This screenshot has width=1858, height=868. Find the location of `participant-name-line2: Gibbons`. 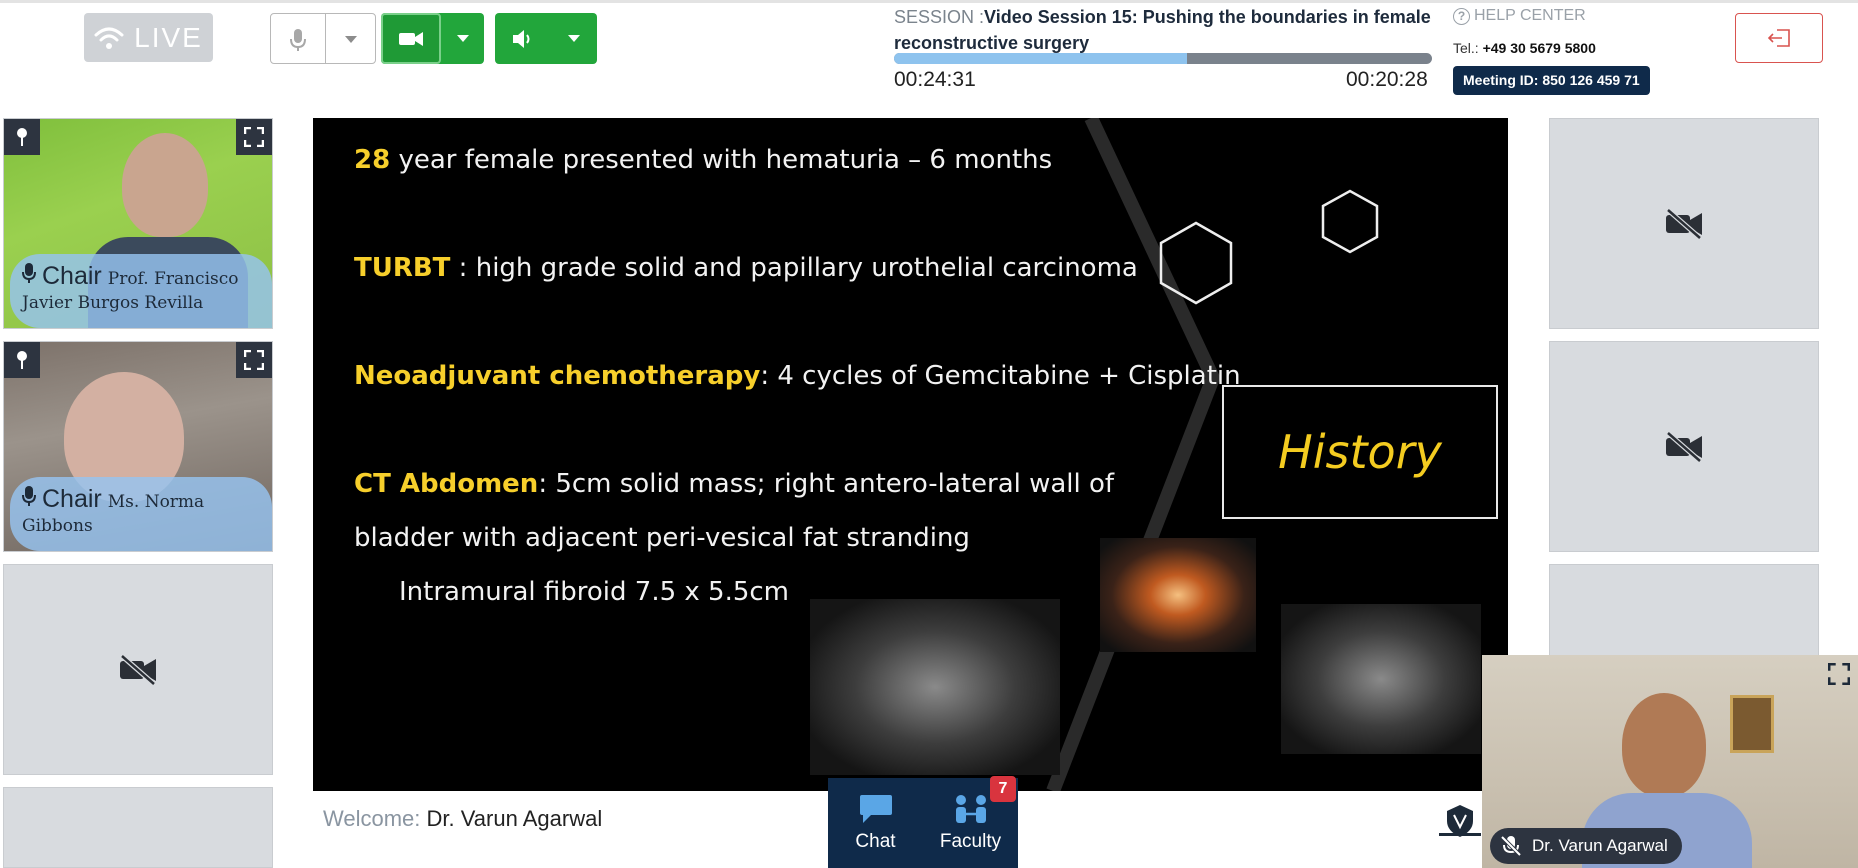

participant-name-line2: Gibbons is located at coordinates (57, 526).